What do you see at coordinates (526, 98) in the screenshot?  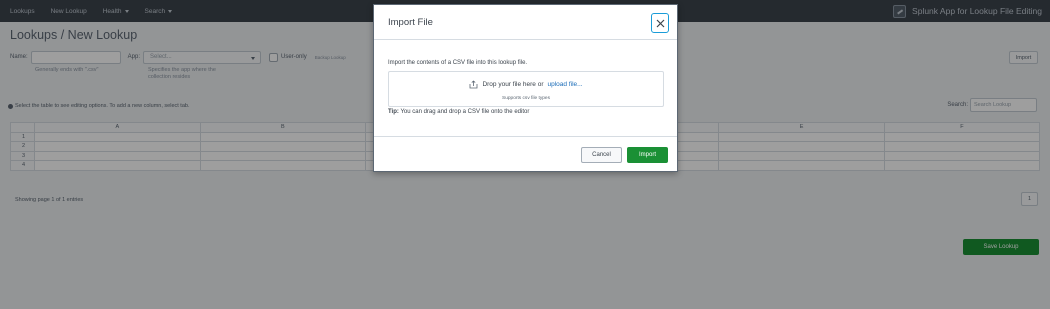 I see `supported-types-text: Supports csv file types` at bounding box center [526, 98].